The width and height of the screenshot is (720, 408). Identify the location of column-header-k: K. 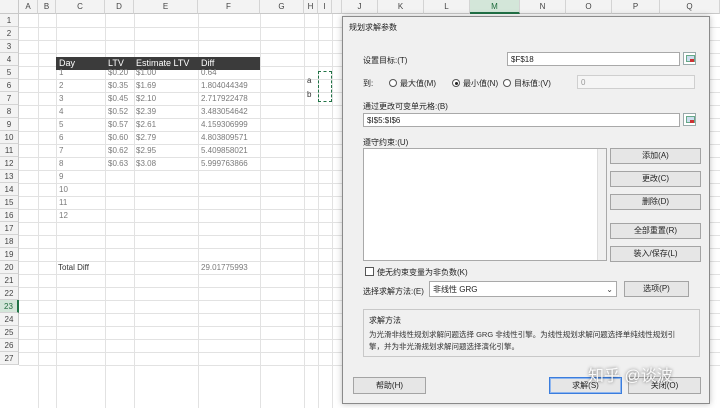
(401, 7).